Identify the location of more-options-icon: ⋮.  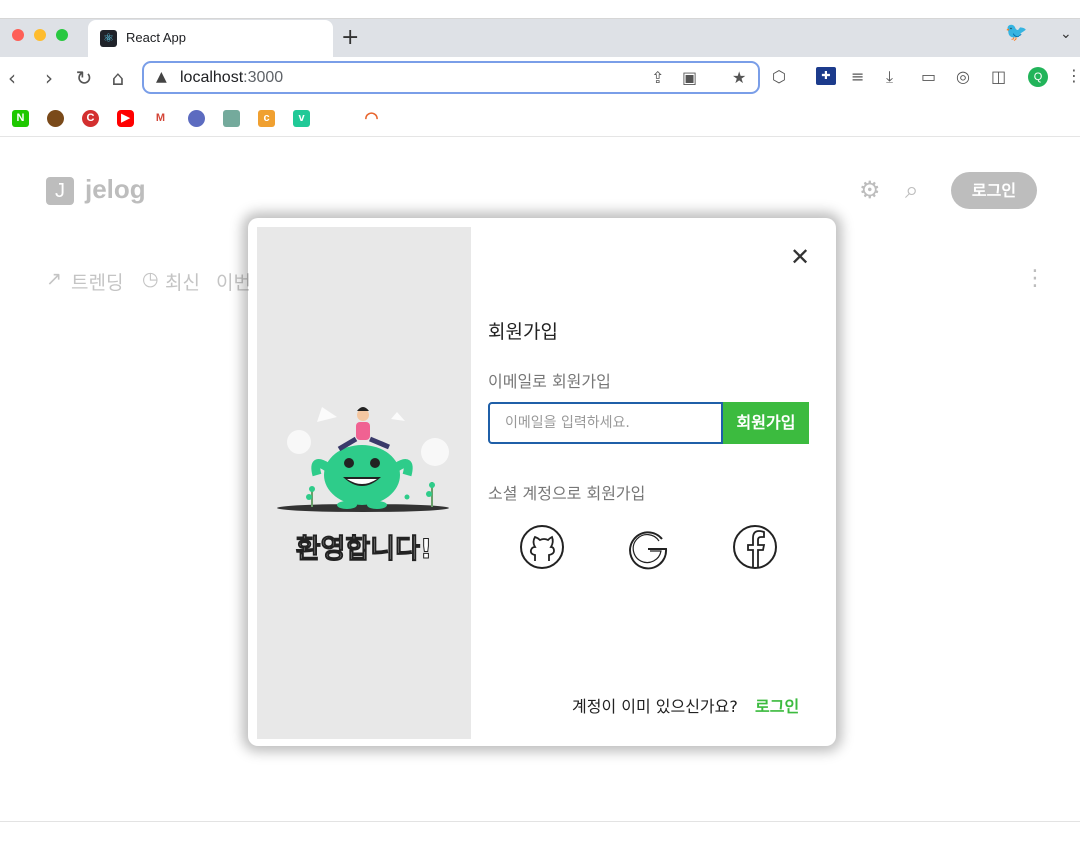
(1035, 278).